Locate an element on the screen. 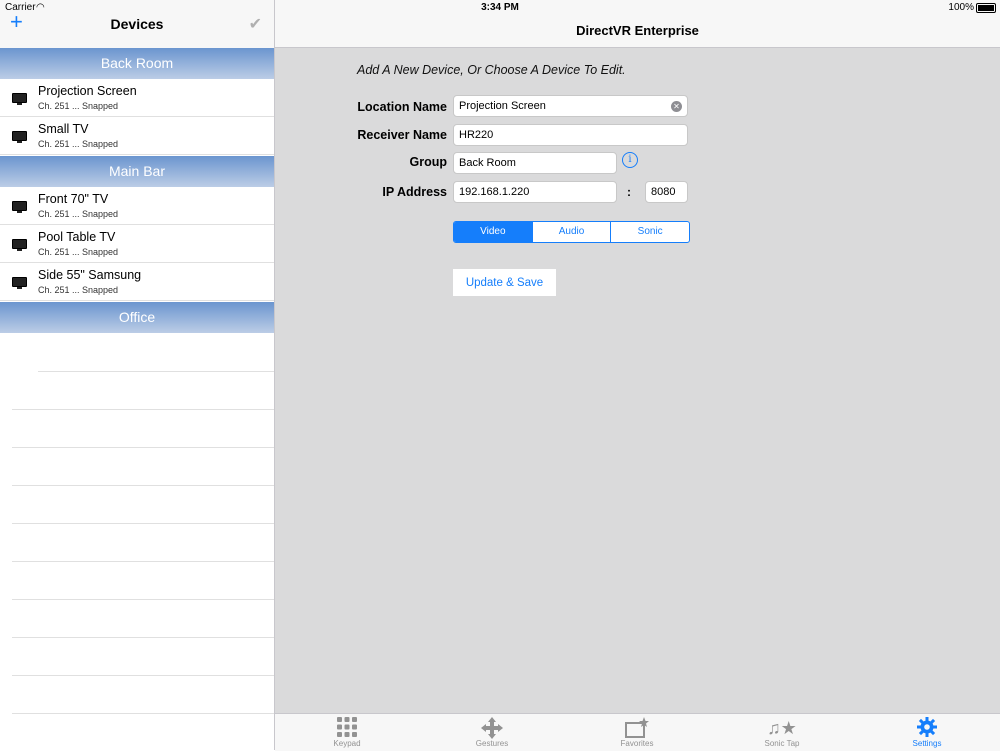 The width and height of the screenshot is (1000, 751). tab-label: Settings is located at coordinates (927, 743).